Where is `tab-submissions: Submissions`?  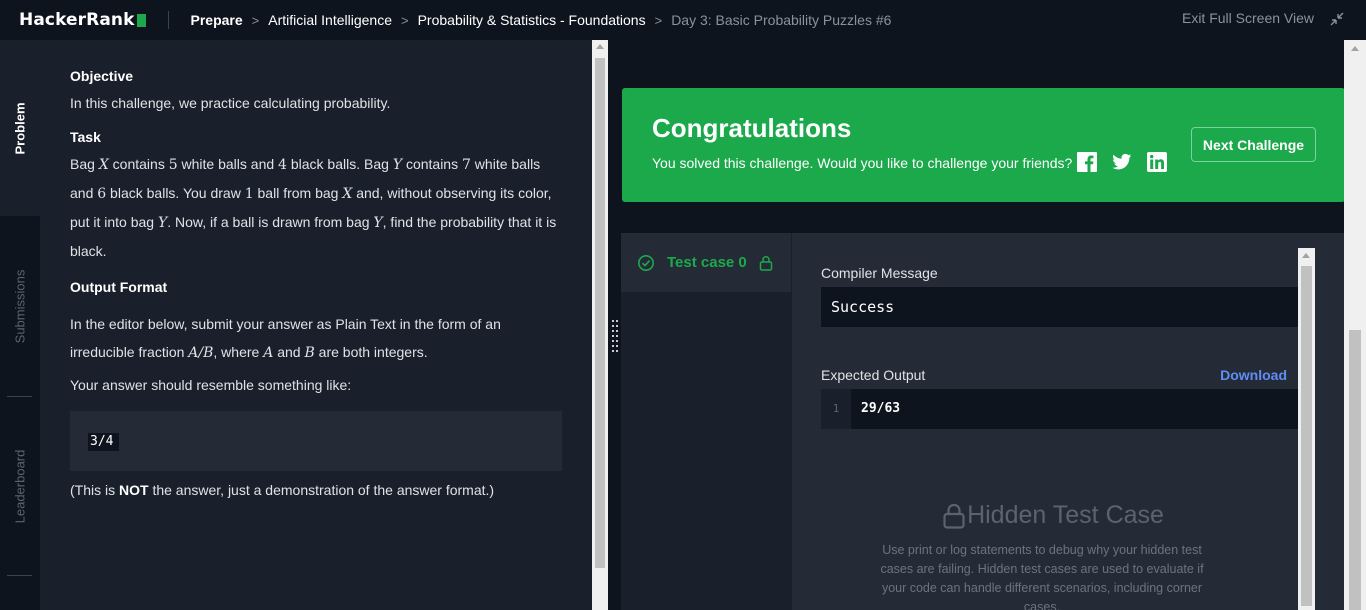
tab-submissions: Submissions is located at coordinates (20, 306).